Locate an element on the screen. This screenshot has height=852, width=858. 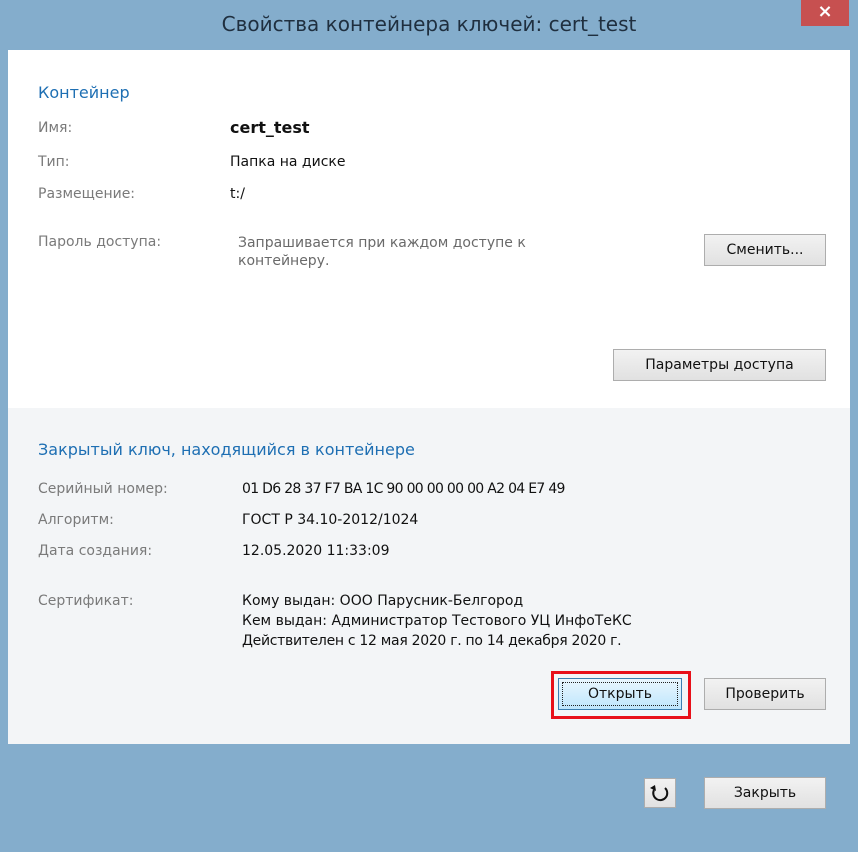
type-value: Папка на диске is located at coordinates (288, 162).